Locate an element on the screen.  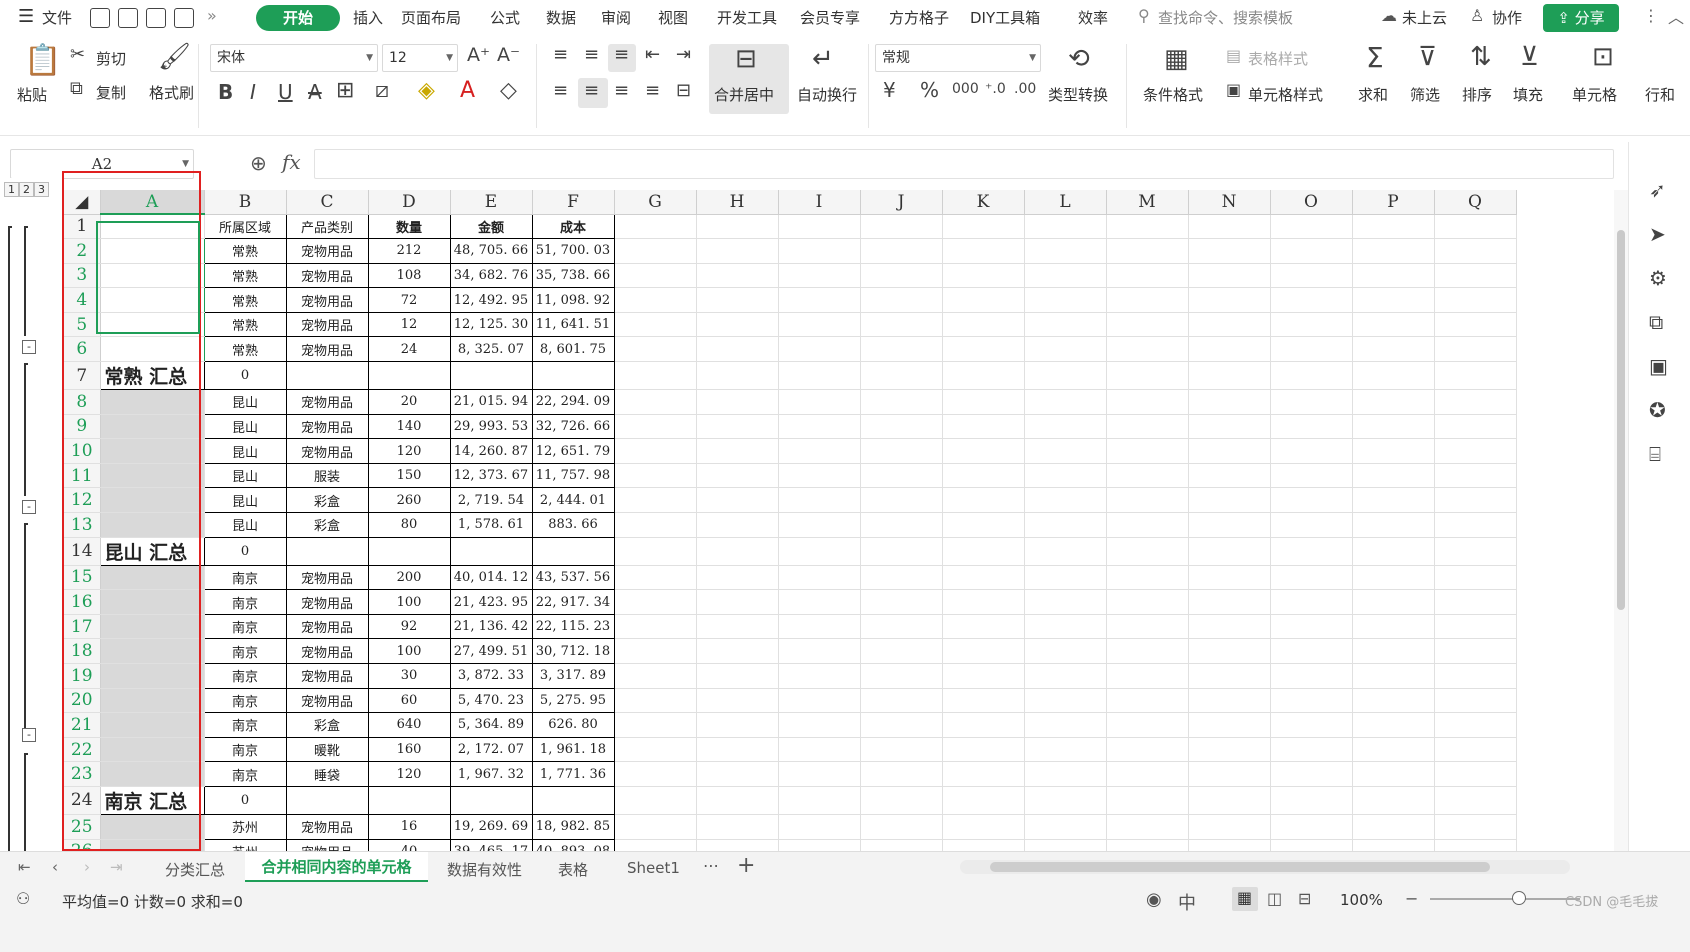
underline-icon: U is located at coordinates (285, 92).